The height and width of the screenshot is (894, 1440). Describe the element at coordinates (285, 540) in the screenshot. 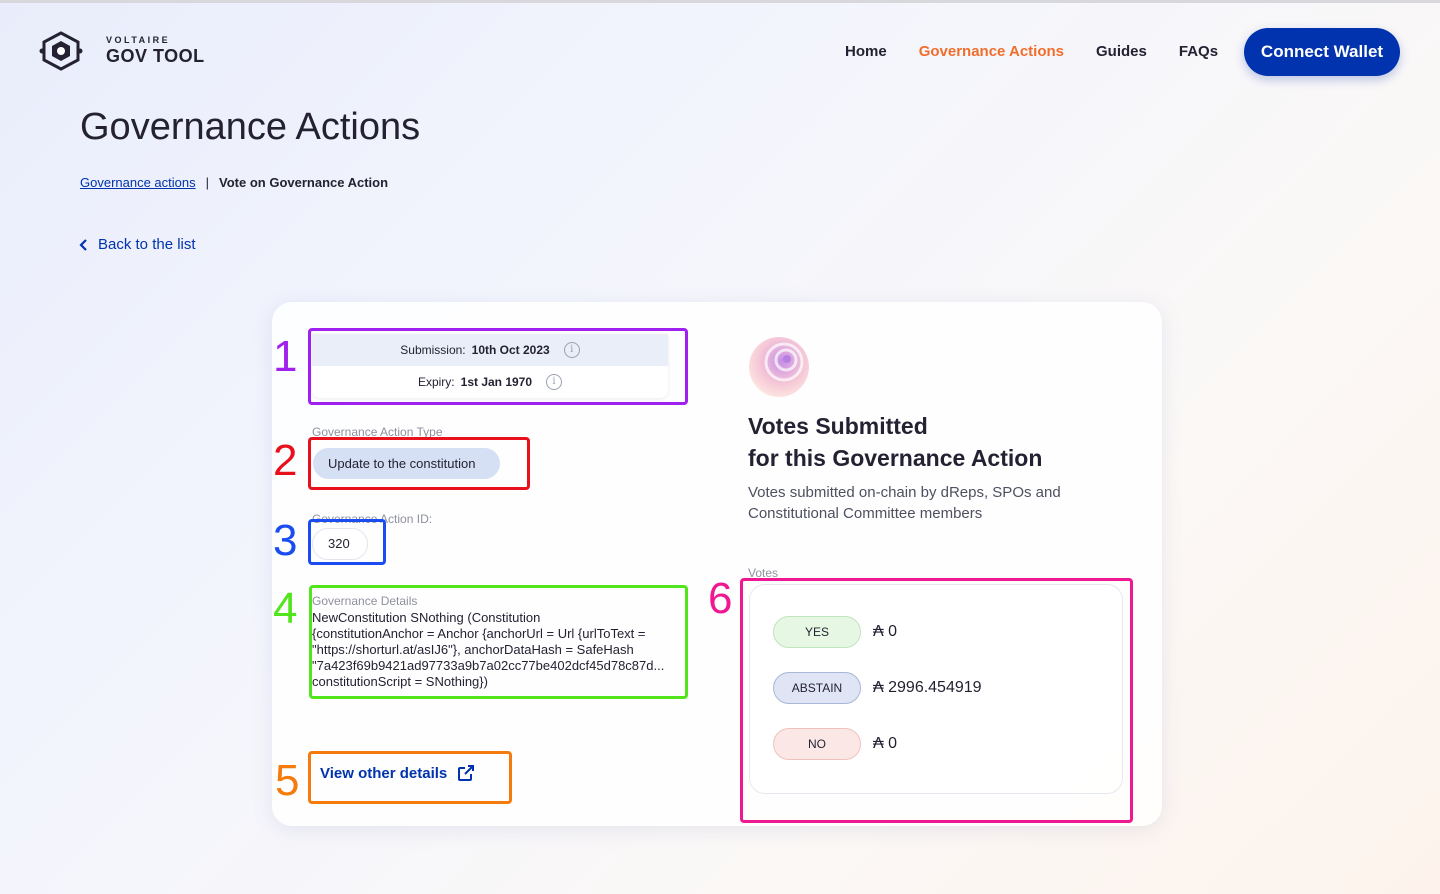

I see `annotation-number-3: 3` at that location.